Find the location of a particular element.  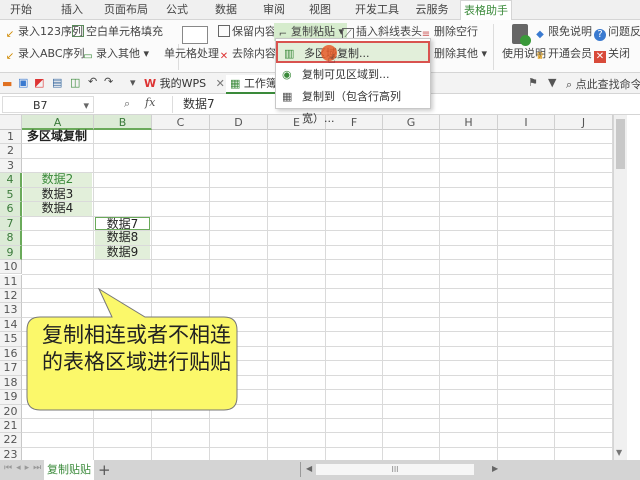

name-box: B7 ▾ is located at coordinates (48, 104).